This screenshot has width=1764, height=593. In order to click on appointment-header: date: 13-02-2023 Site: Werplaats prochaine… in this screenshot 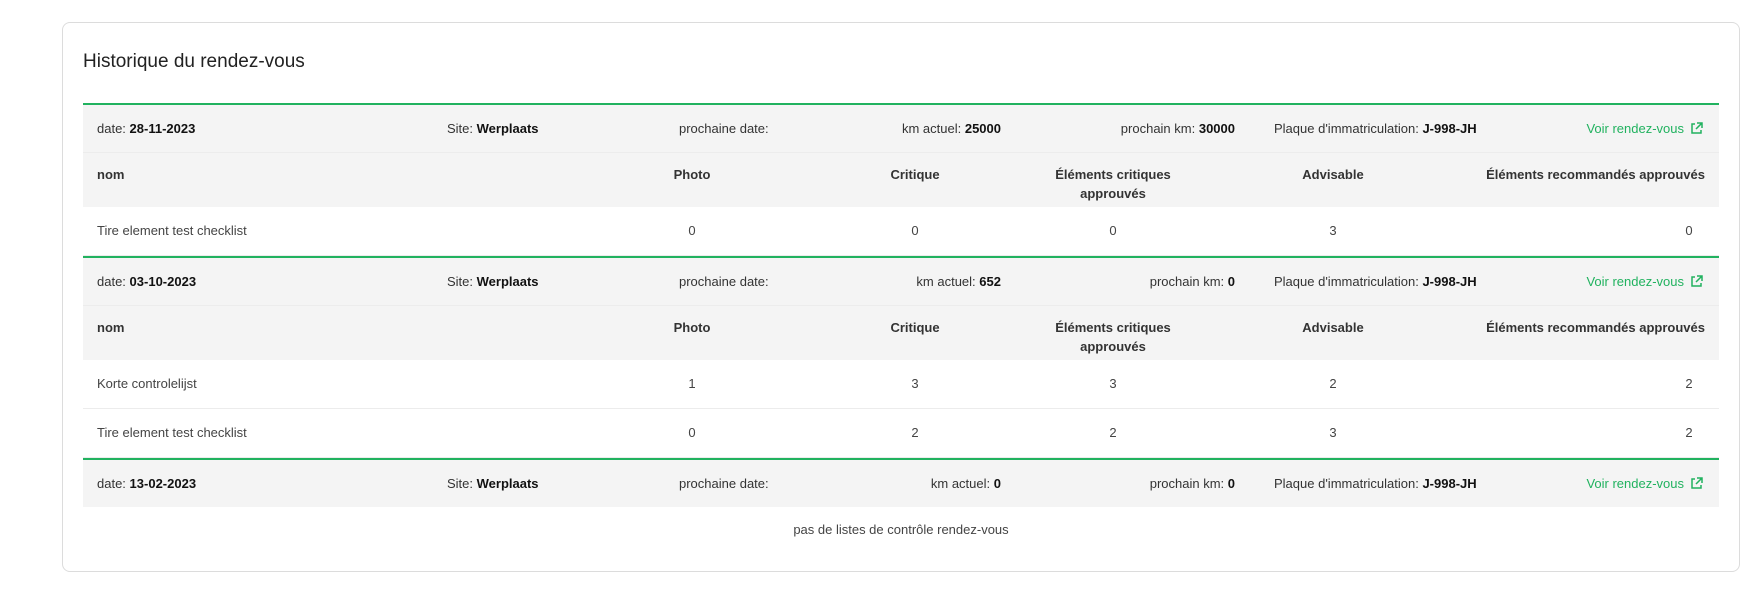, I will do `click(901, 482)`.